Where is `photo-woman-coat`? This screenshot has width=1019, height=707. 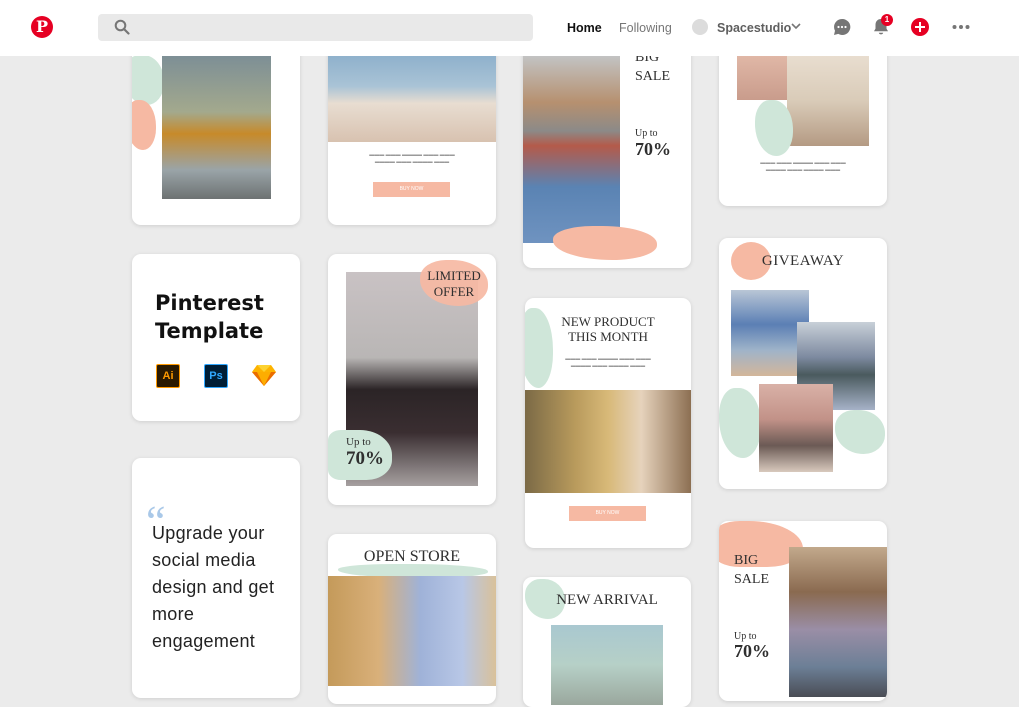
photo-woman-coat is located at coordinates (838, 622).